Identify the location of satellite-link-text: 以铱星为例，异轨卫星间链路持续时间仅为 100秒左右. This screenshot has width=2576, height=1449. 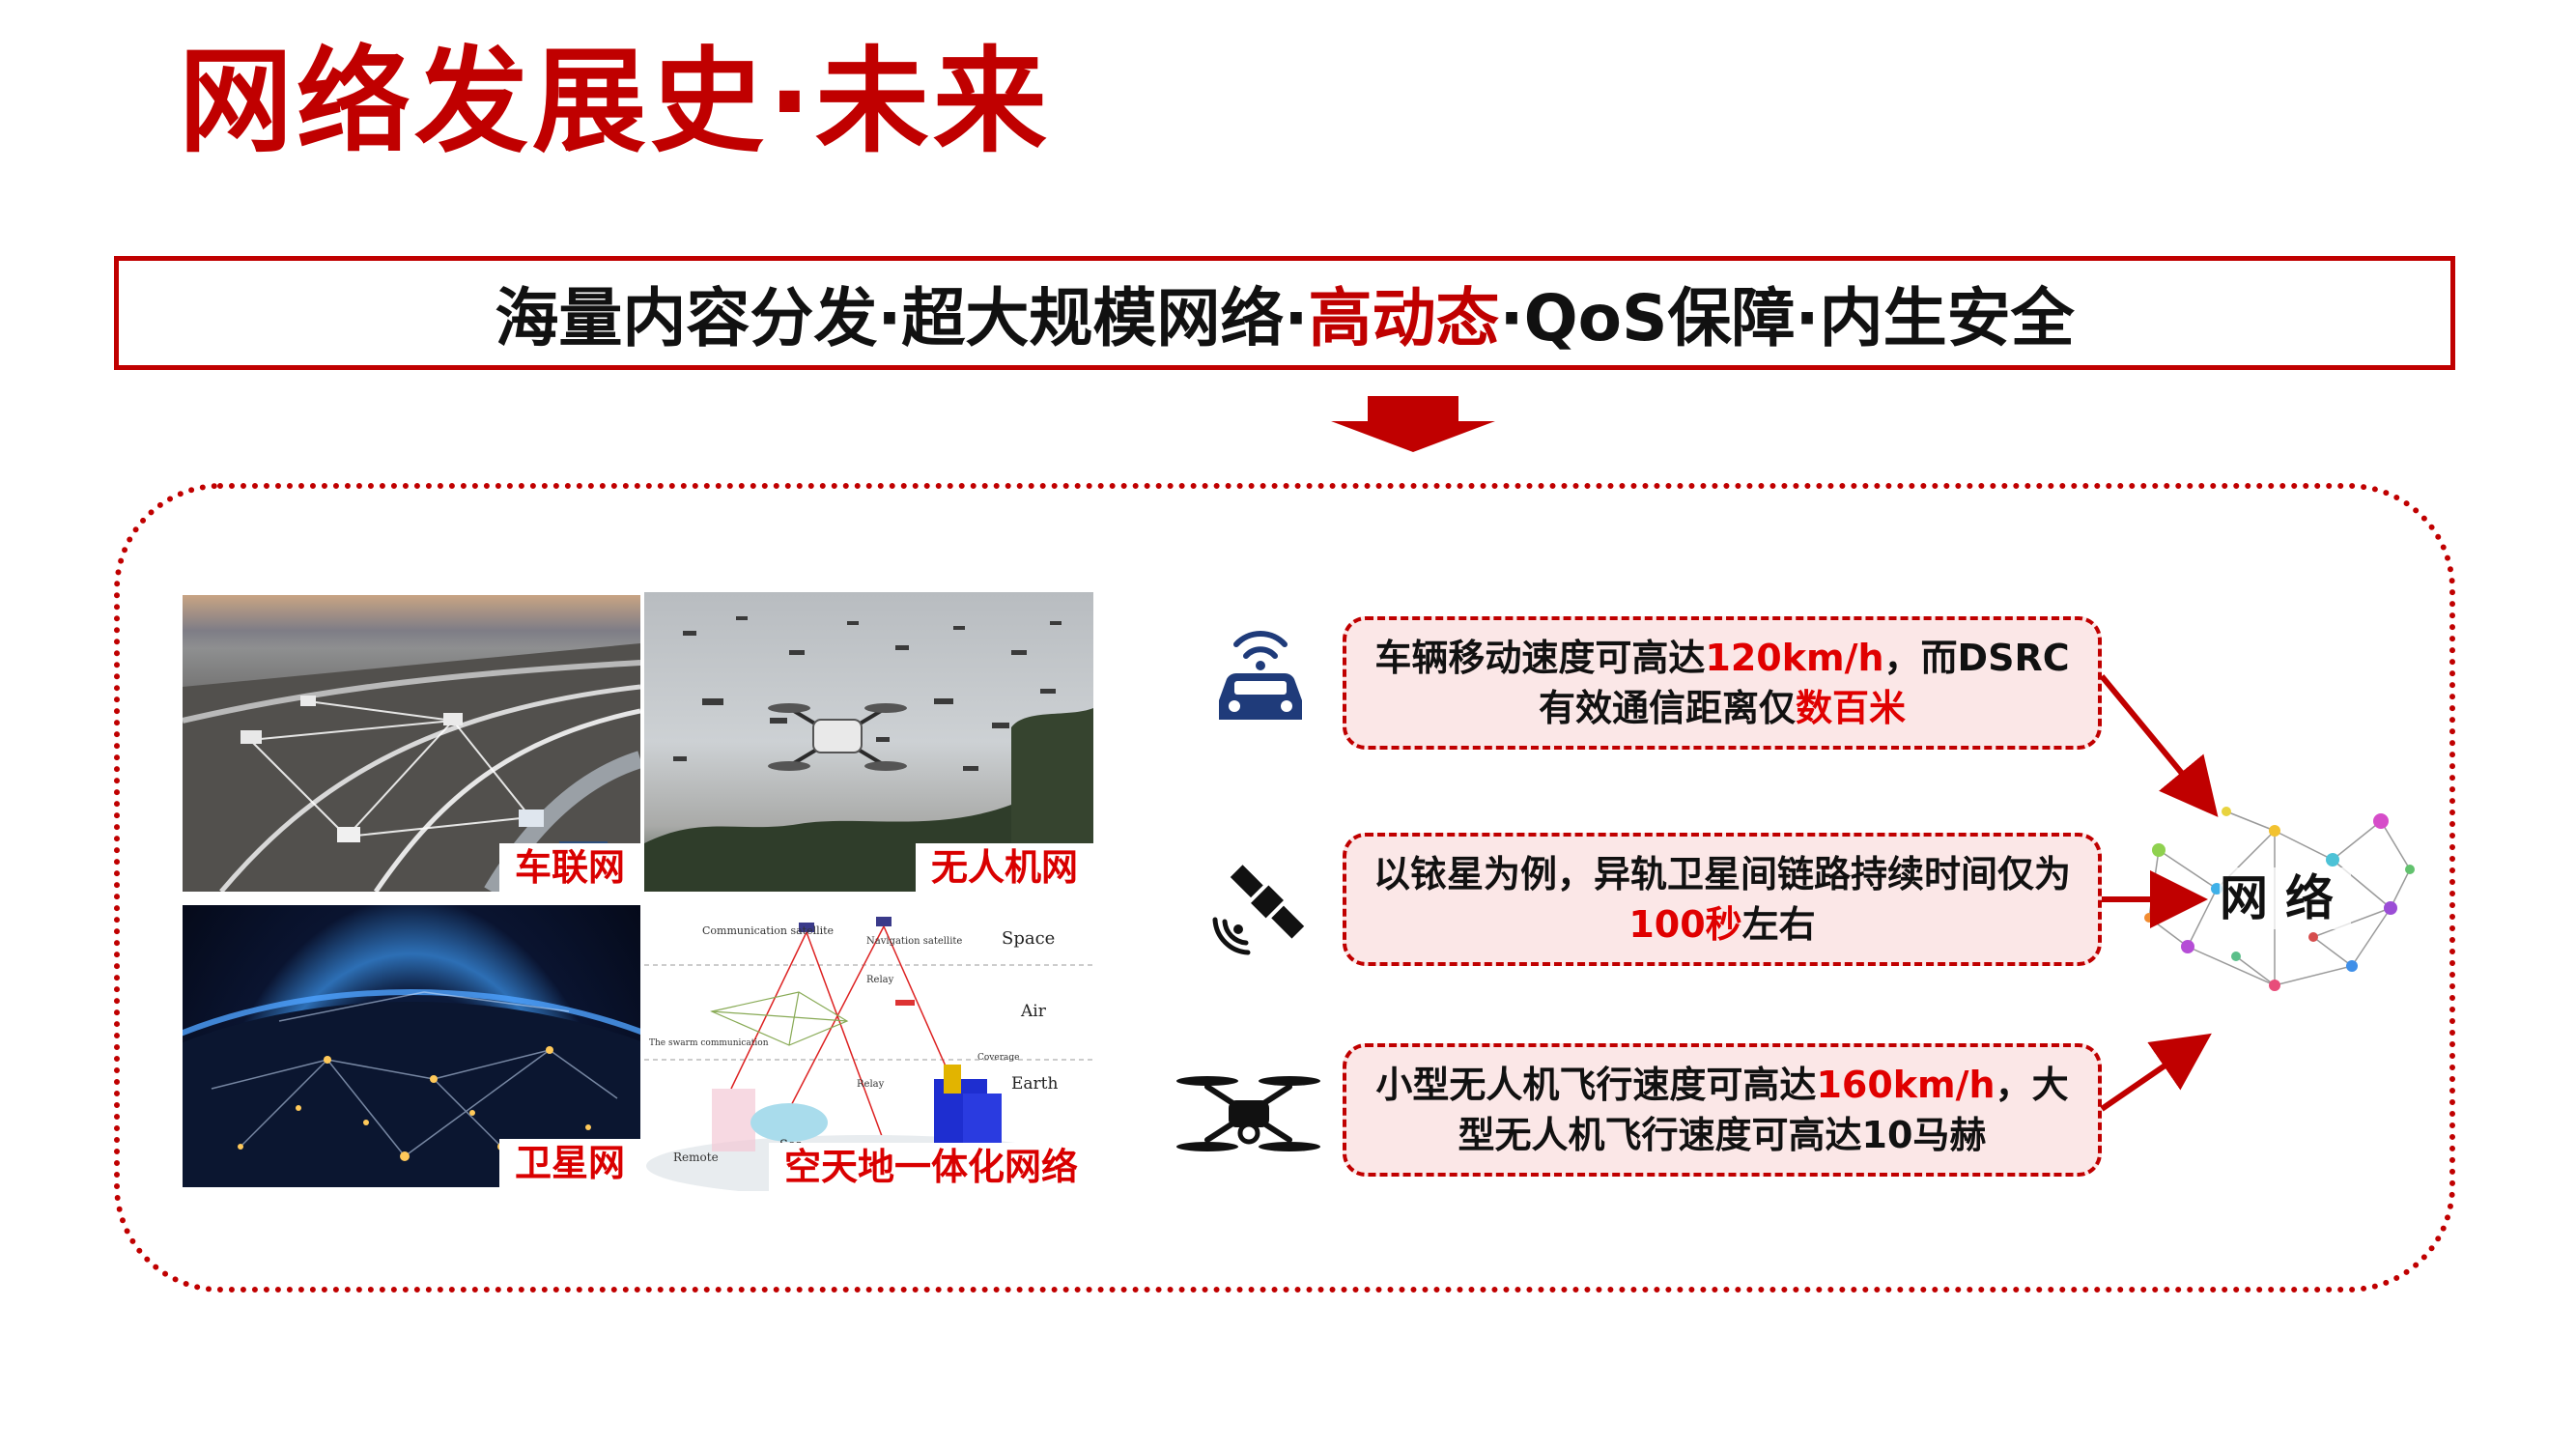
(1722, 899).